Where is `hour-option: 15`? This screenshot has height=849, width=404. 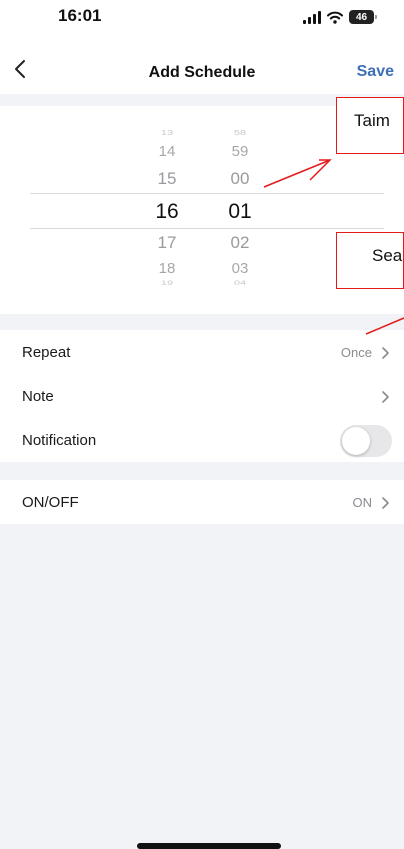
hour-option: 15 is located at coordinates (167, 178).